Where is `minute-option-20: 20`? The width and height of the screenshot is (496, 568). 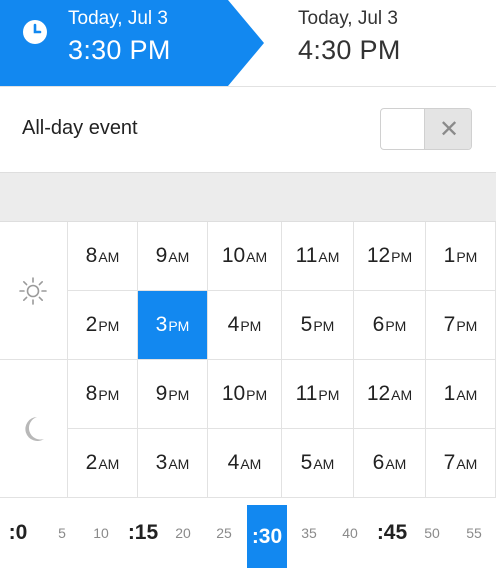
minute-option-20: 20 is located at coordinates (183, 533).